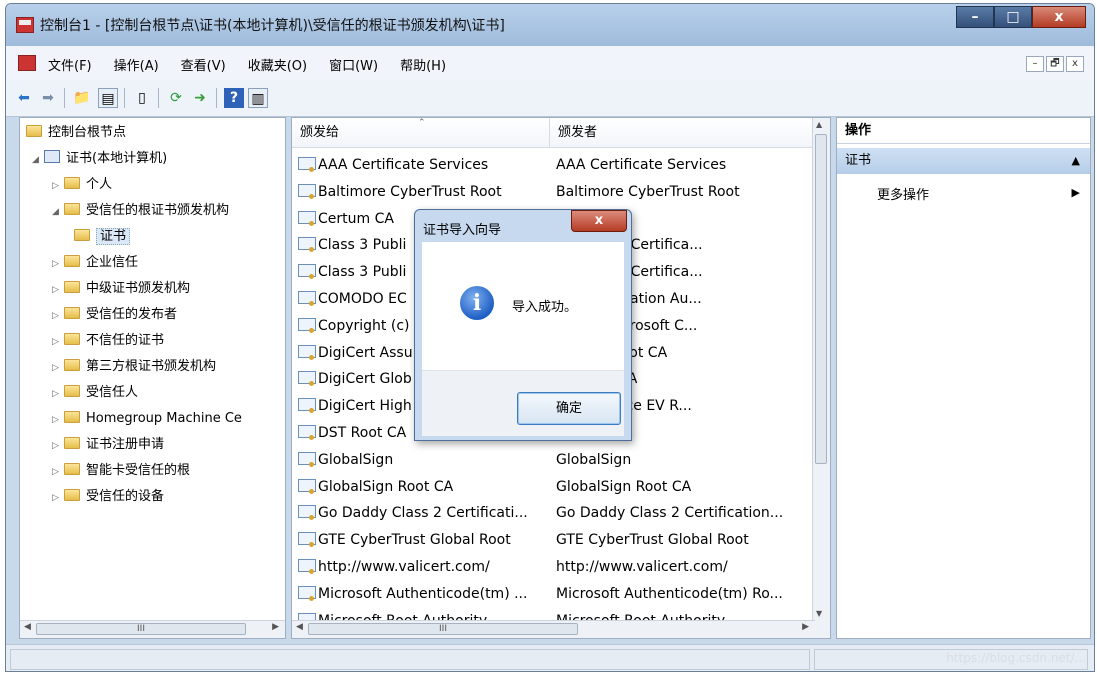 The height and width of the screenshot is (675, 1097). What do you see at coordinates (1055, 64) in the screenshot?
I see `mdi-restore-button: 🗗` at bounding box center [1055, 64].